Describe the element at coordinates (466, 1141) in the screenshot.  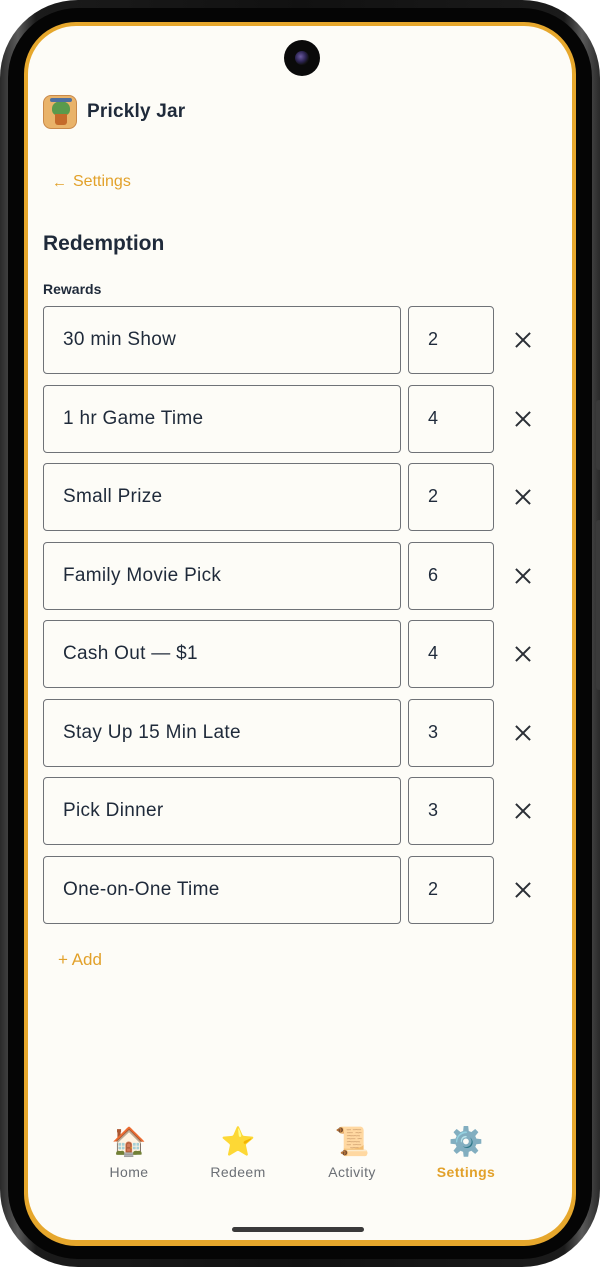
I see `gear-icon: ⚙️` at that location.